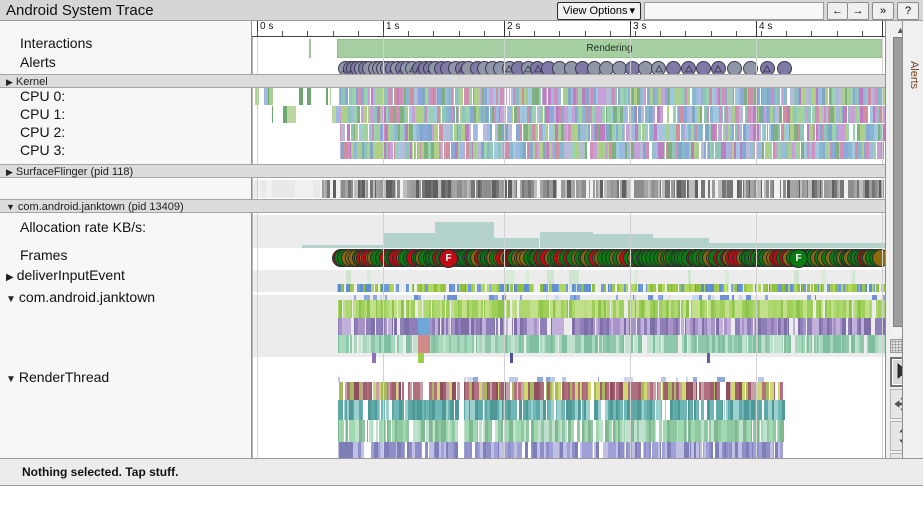 This screenshot has height=507, width=923. I want to click on track-label-cpu-0: CPU 0:, so click(42, 96).